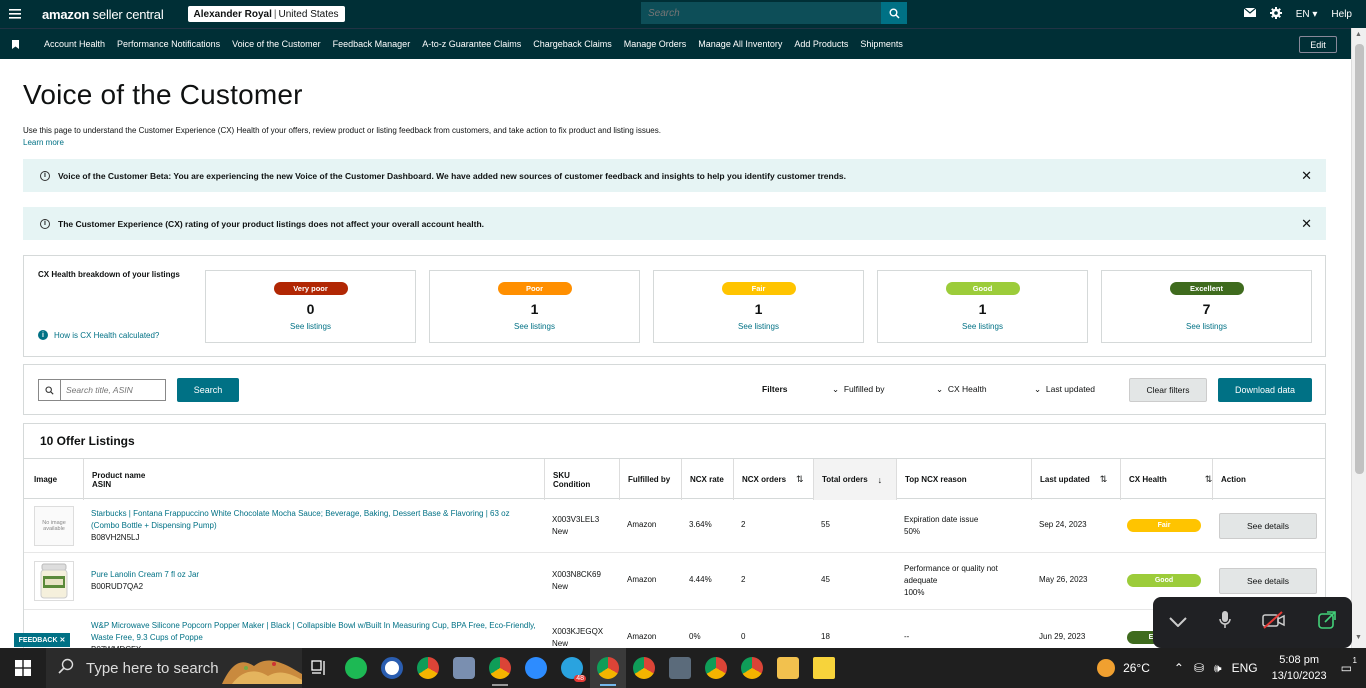 Image resolution: width=1366 pixels, height=688 pixels. I want to click on mail-icon, so click(1250, 13).